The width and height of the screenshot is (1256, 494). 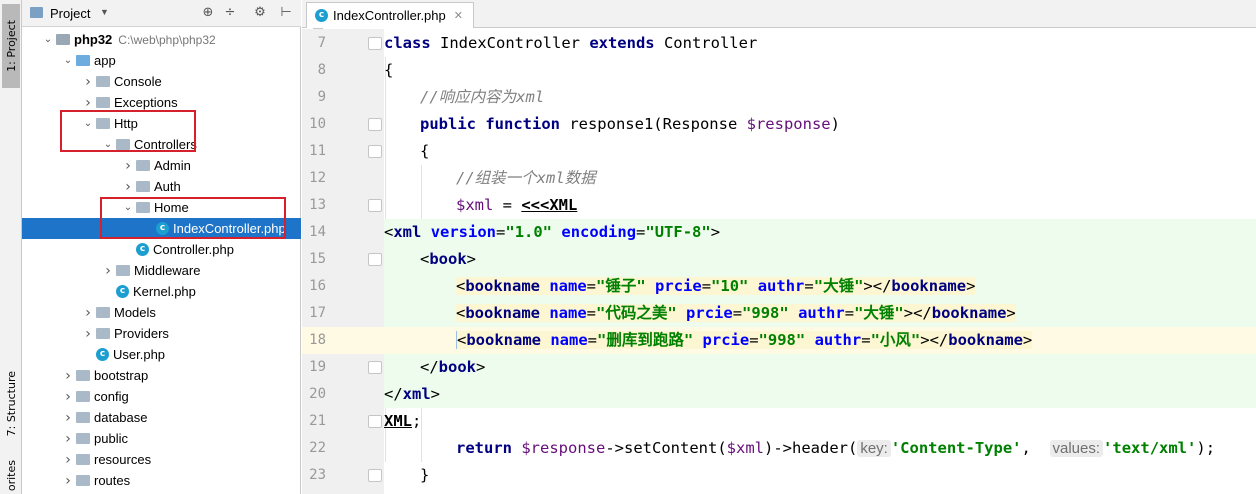 What do you see at coordinates (811, 448) in the screenshot?
I see `code-token: )->header(` at bounding box center [811, 448].